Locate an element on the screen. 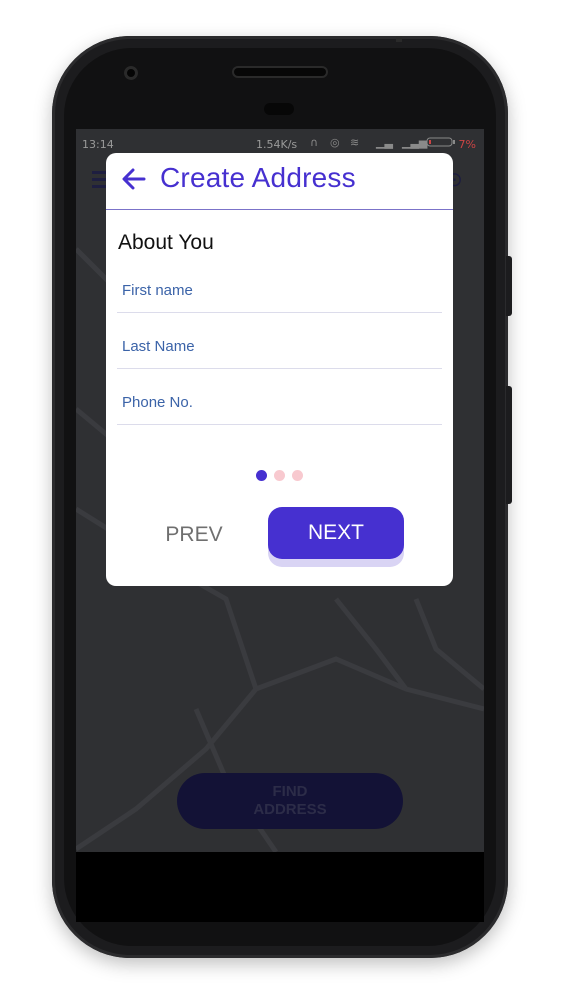  find-address-line2: ADDRESS is located at coordinates (290, 809).